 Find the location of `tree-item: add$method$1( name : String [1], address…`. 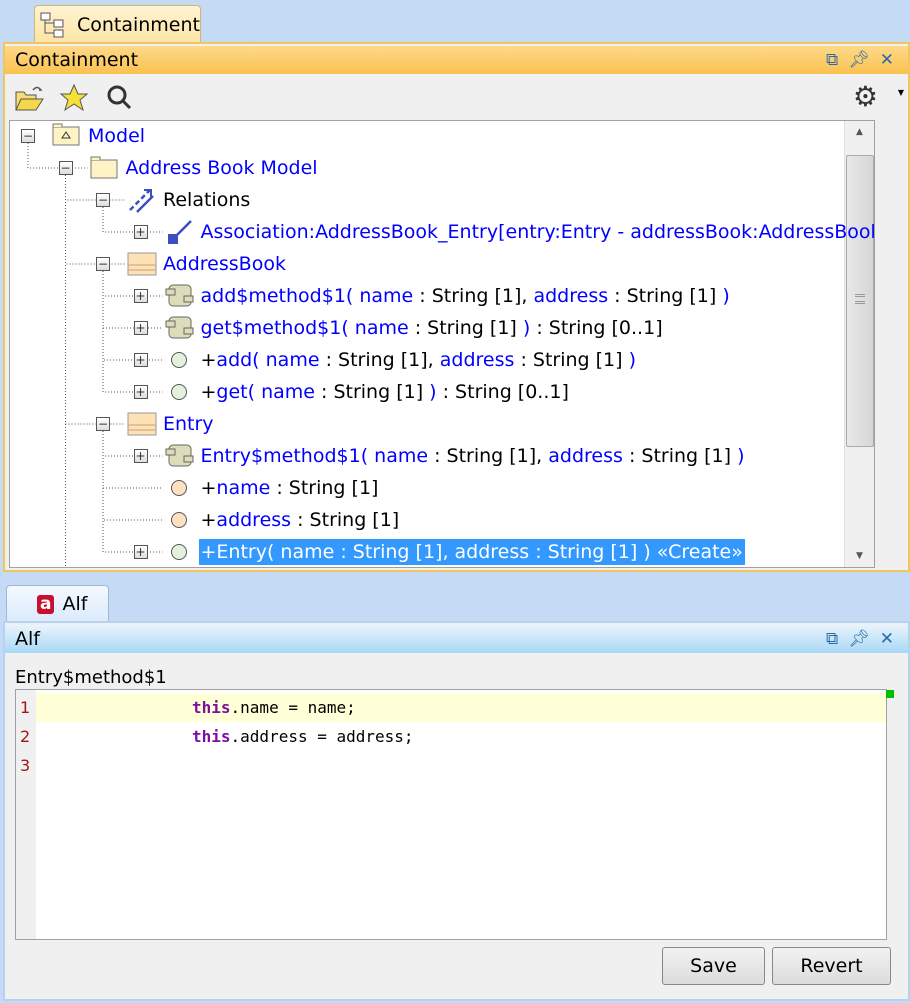

tree-item: add$method$1( name : String [1], address… is located at coordinates (465, 296).